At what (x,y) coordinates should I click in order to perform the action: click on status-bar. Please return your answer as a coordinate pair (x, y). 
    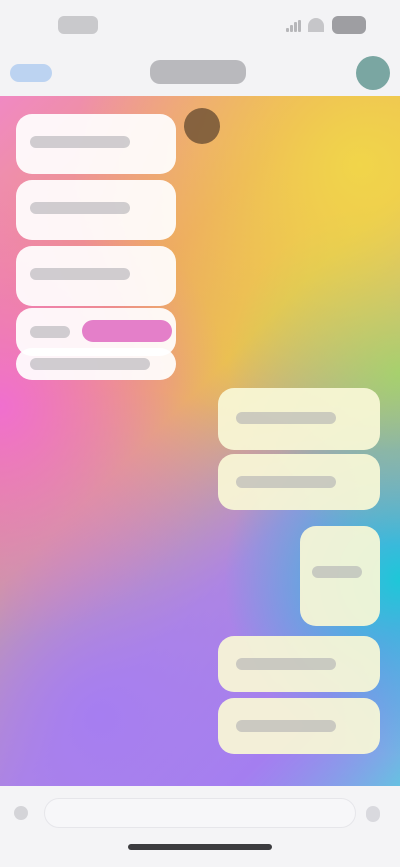
    Looking at the image, I should click on (200, 25).